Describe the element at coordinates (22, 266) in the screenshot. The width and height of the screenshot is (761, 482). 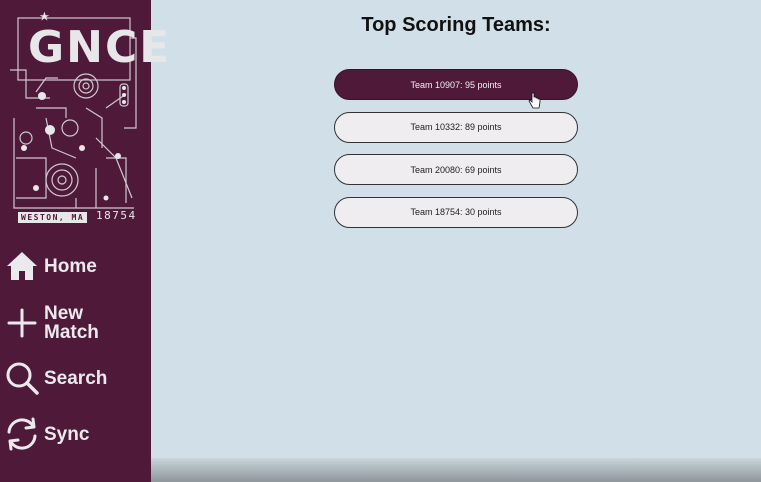
I see `home-icon` at that location.